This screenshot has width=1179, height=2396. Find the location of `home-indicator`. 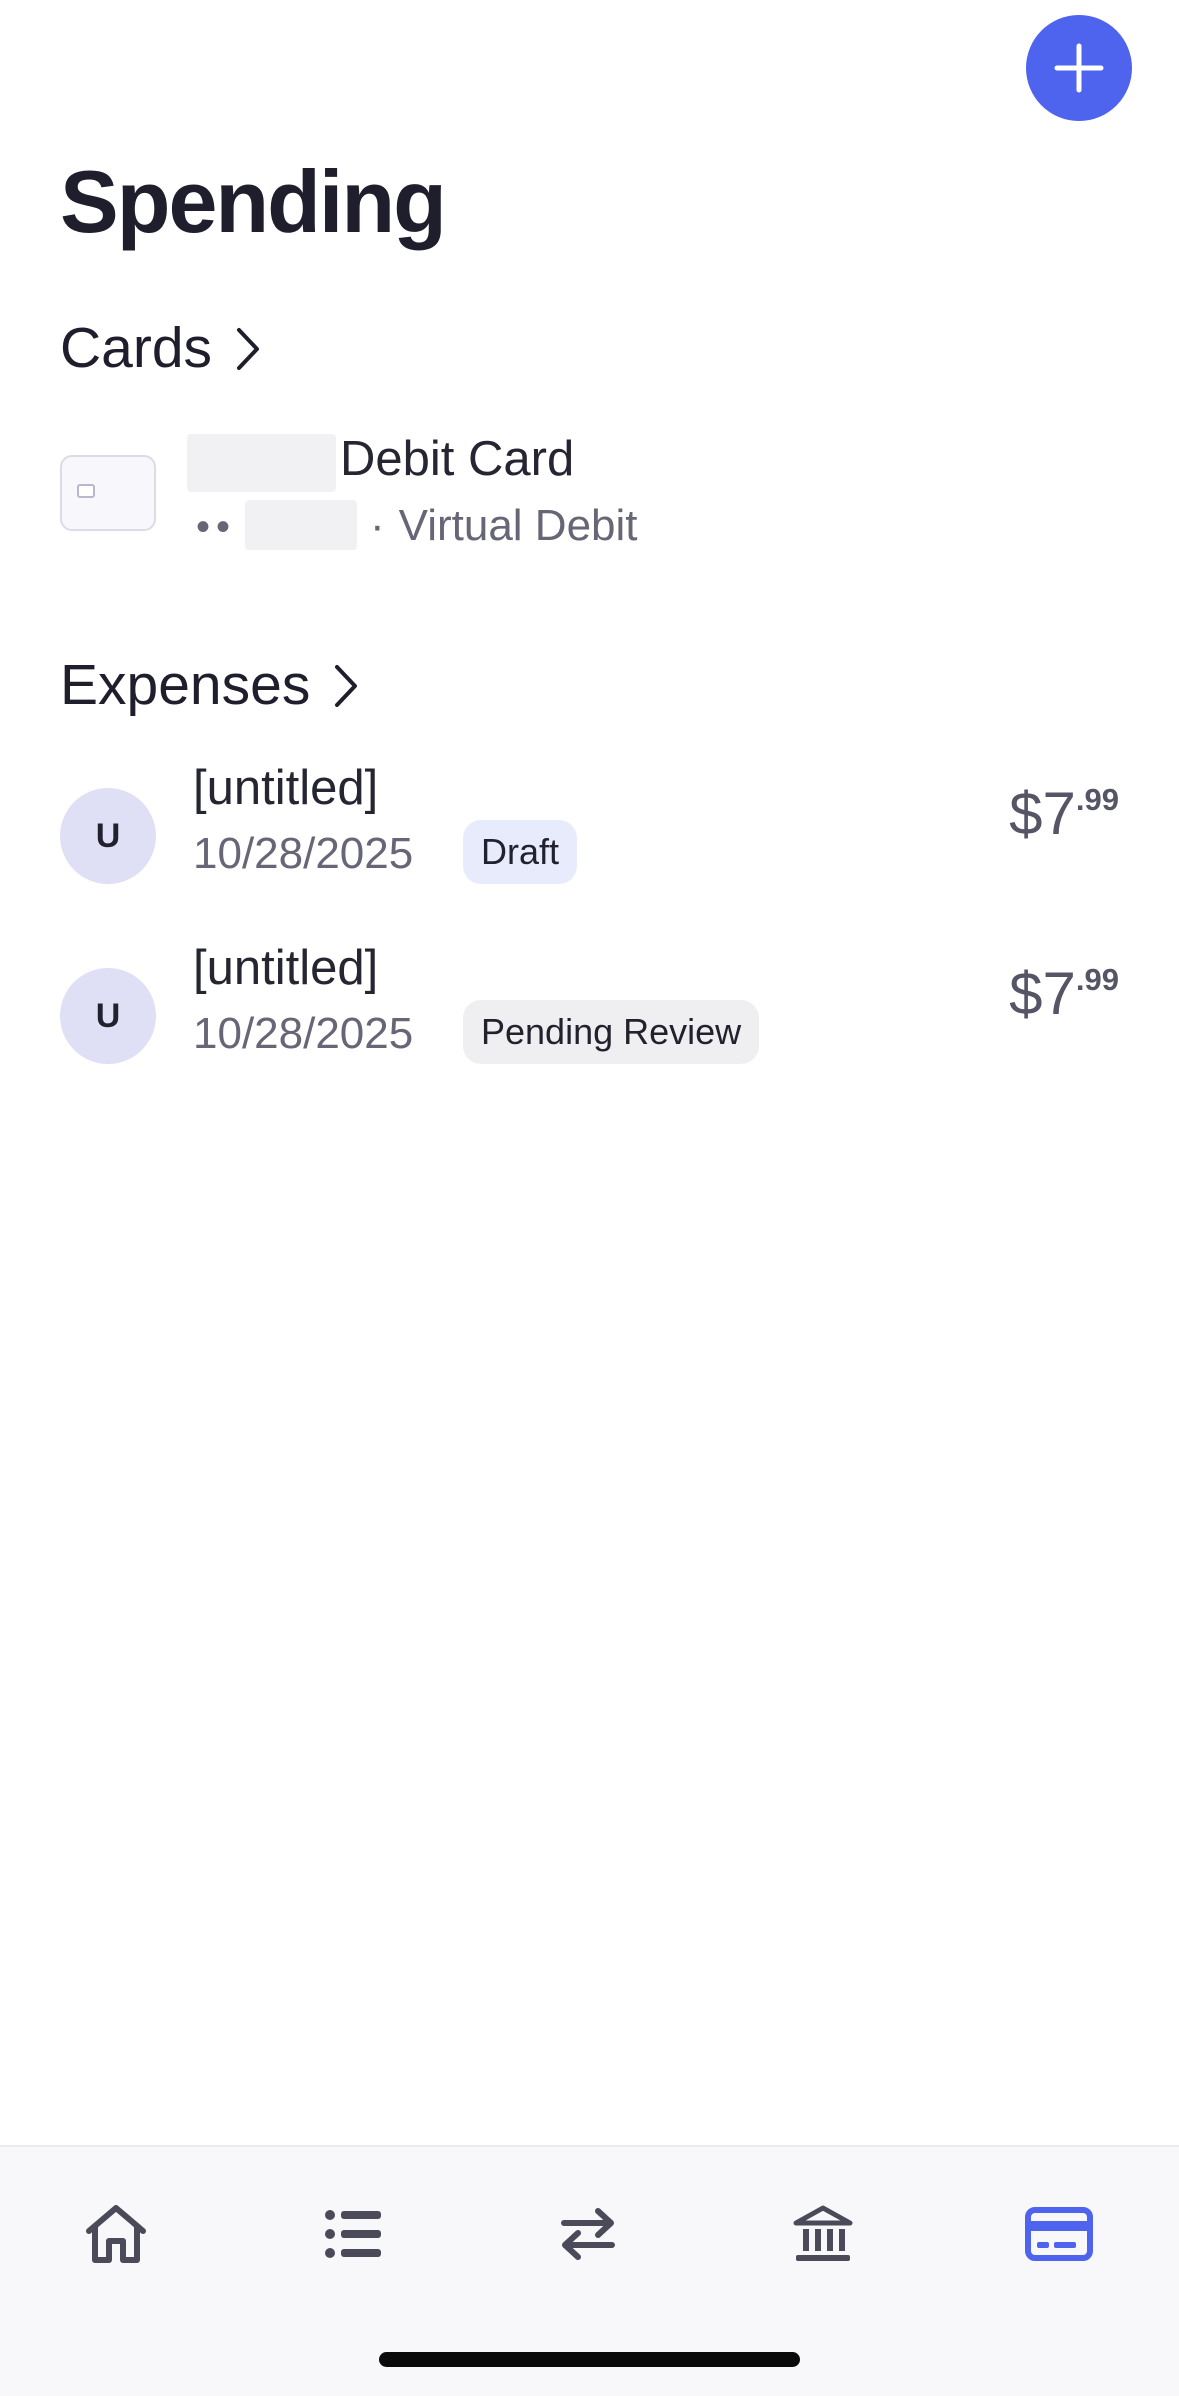

home-indicator is located at coordinates (589, 2359).